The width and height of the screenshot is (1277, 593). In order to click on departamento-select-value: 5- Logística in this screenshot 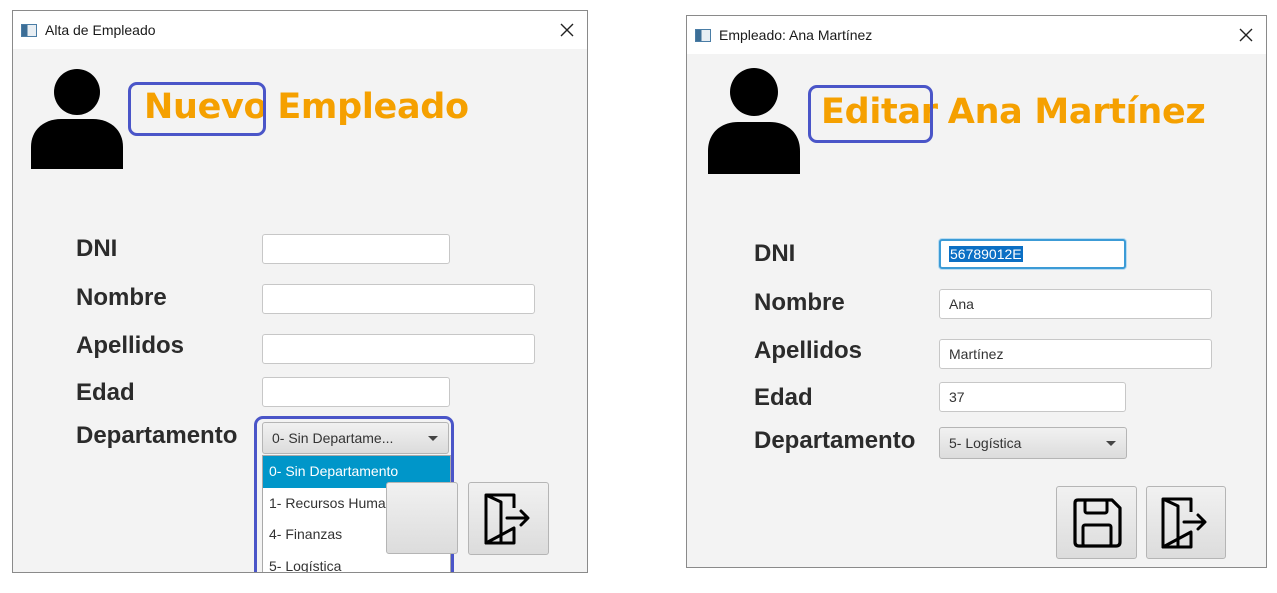, I will do `click(985, 443)`.